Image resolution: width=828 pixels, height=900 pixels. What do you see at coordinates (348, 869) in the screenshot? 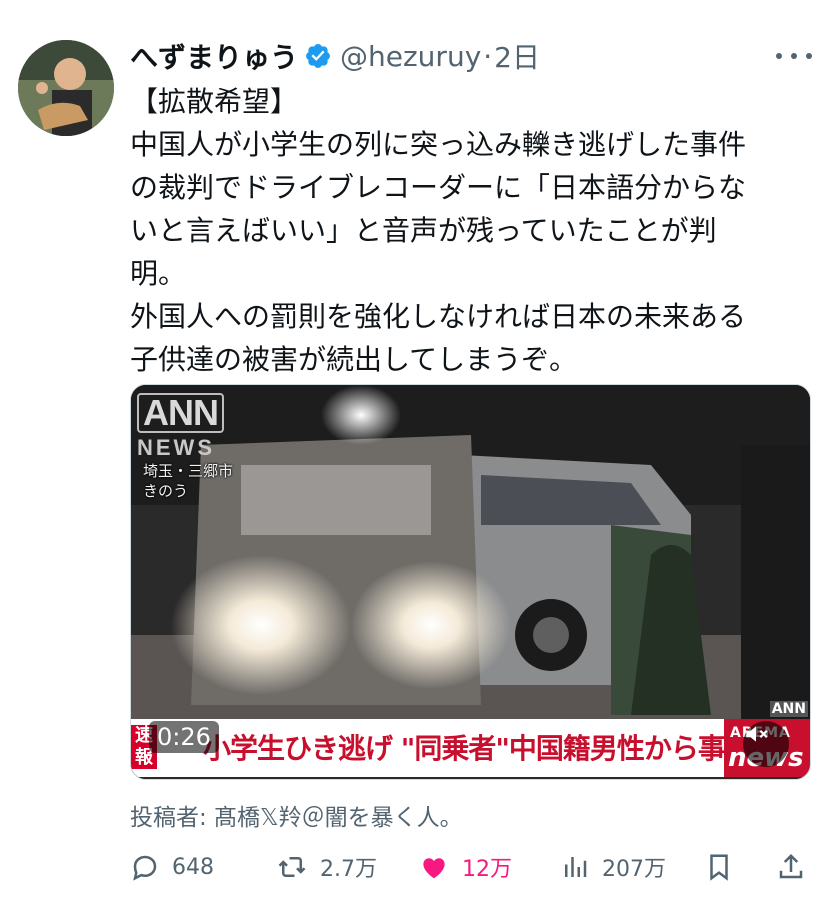
I see `repost-count: 2.7万` at bounding box center [348, 869].